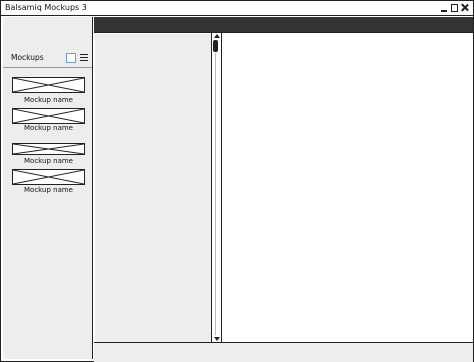  What do you see at coordinates (27, 57) in the screenshot?
I see `sidebar-title: Mockups` at bounding box center [27, 57].